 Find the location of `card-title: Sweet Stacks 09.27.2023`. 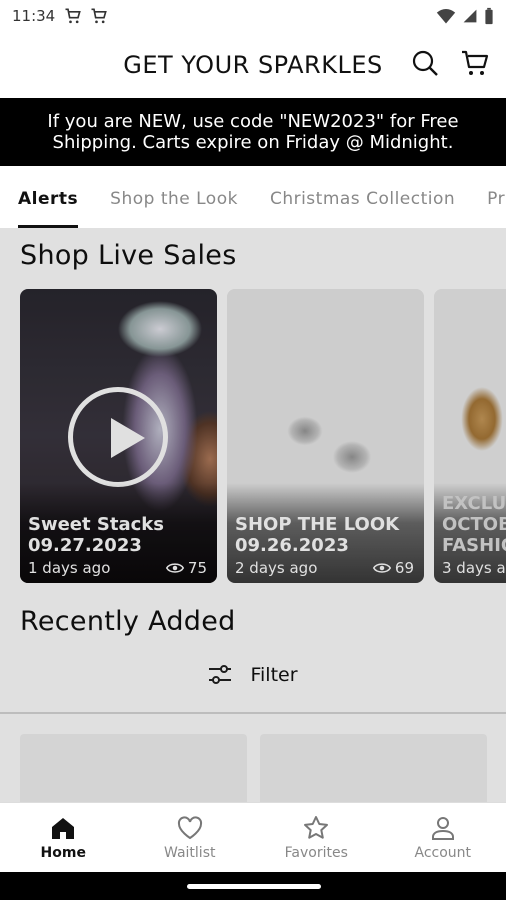

card-title: Sweet Stacks 09.27.2023 is located at coordinates (96, 535).